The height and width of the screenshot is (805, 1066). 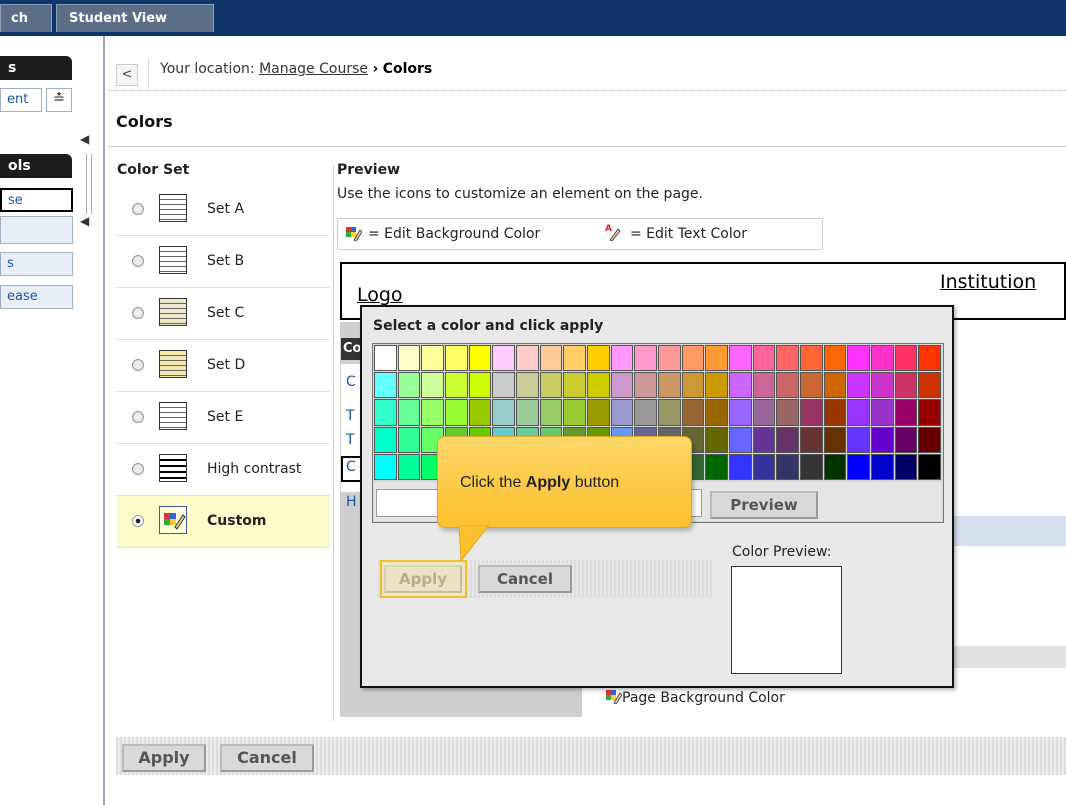 I want to click on apply-button: Apply, so click(x=164, y=758).